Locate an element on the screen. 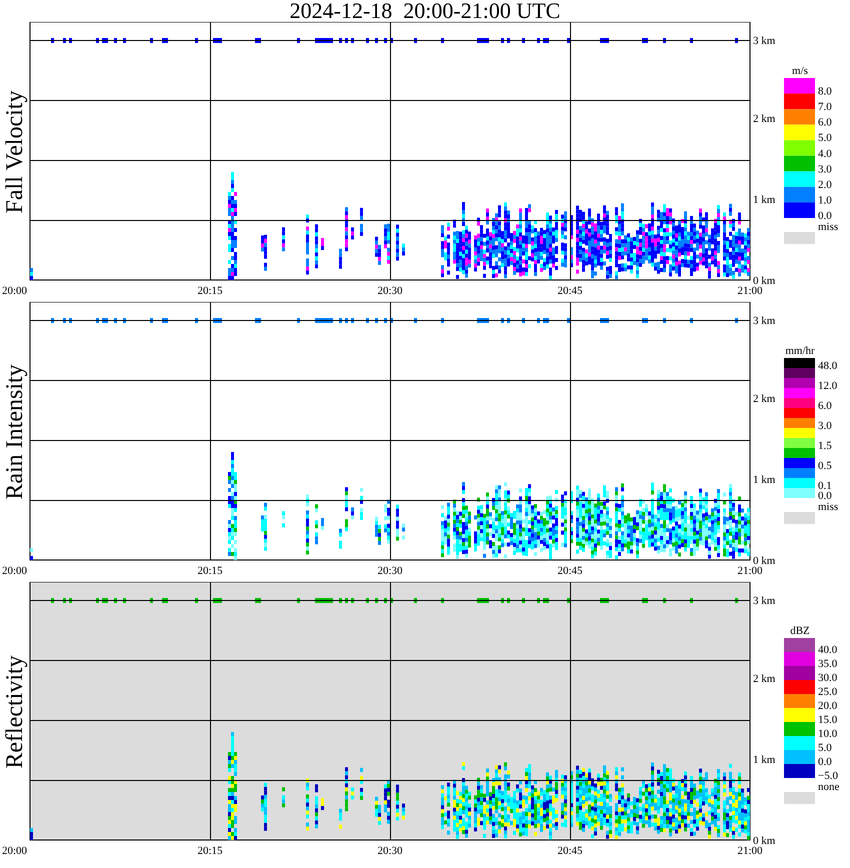 The image size is (850, 868). legend-label: 0.5 is located at coordinates (825, 466).